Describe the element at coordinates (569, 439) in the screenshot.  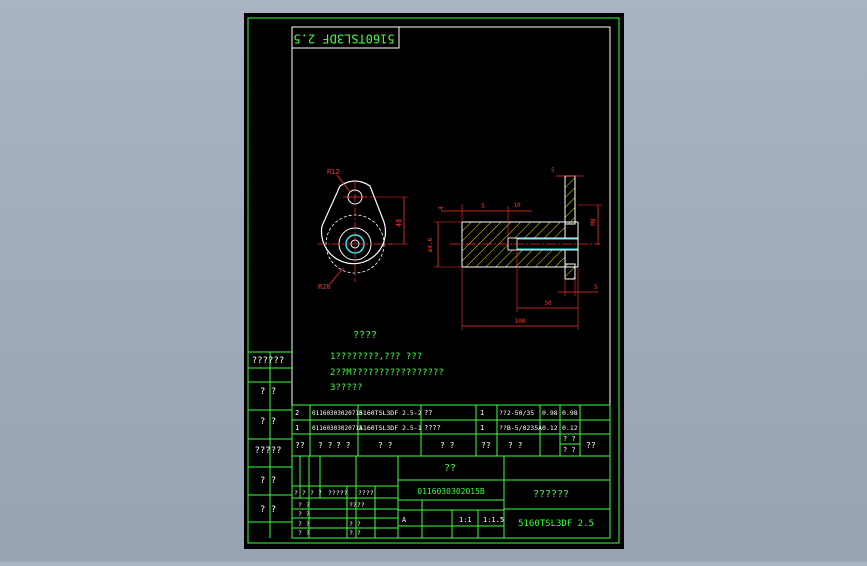
I see `bom-header-7: ? ?` at that location.